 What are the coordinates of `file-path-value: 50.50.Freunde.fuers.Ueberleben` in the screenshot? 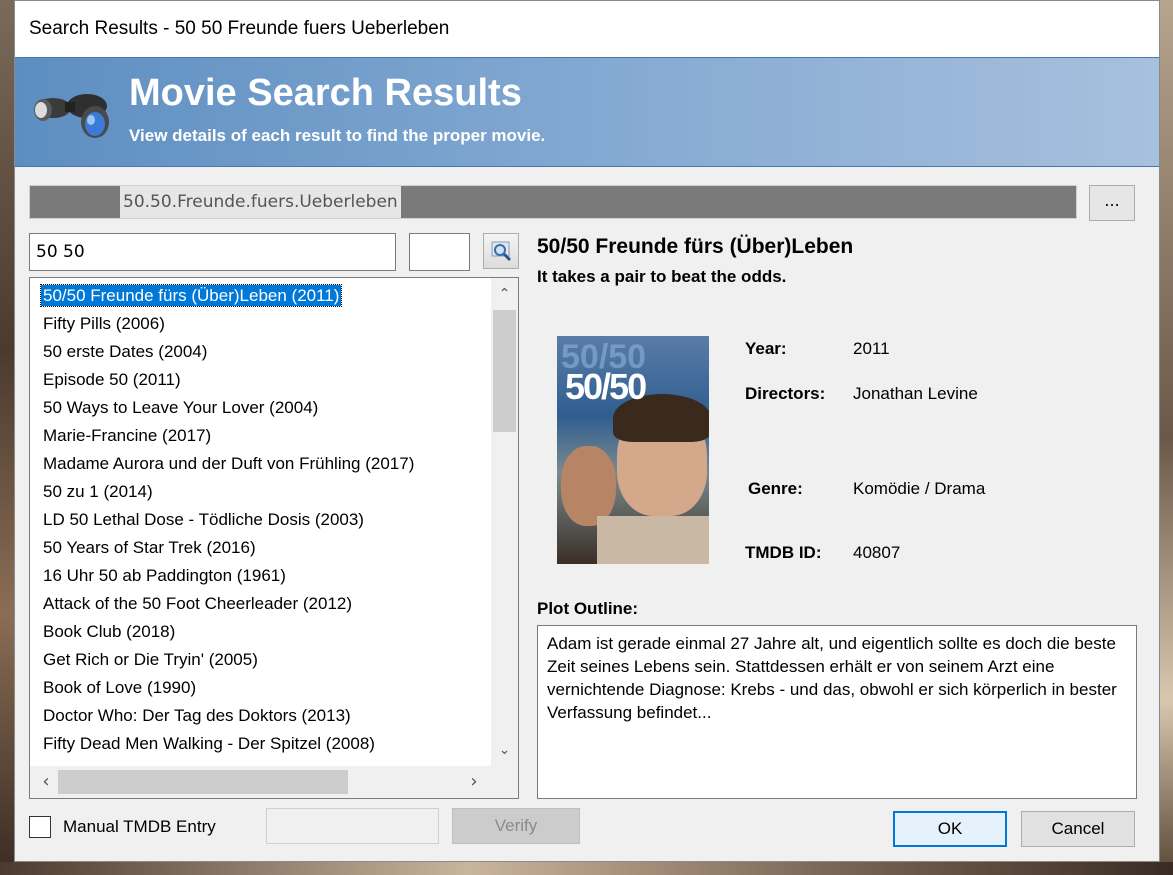 It's located at (260, 202).